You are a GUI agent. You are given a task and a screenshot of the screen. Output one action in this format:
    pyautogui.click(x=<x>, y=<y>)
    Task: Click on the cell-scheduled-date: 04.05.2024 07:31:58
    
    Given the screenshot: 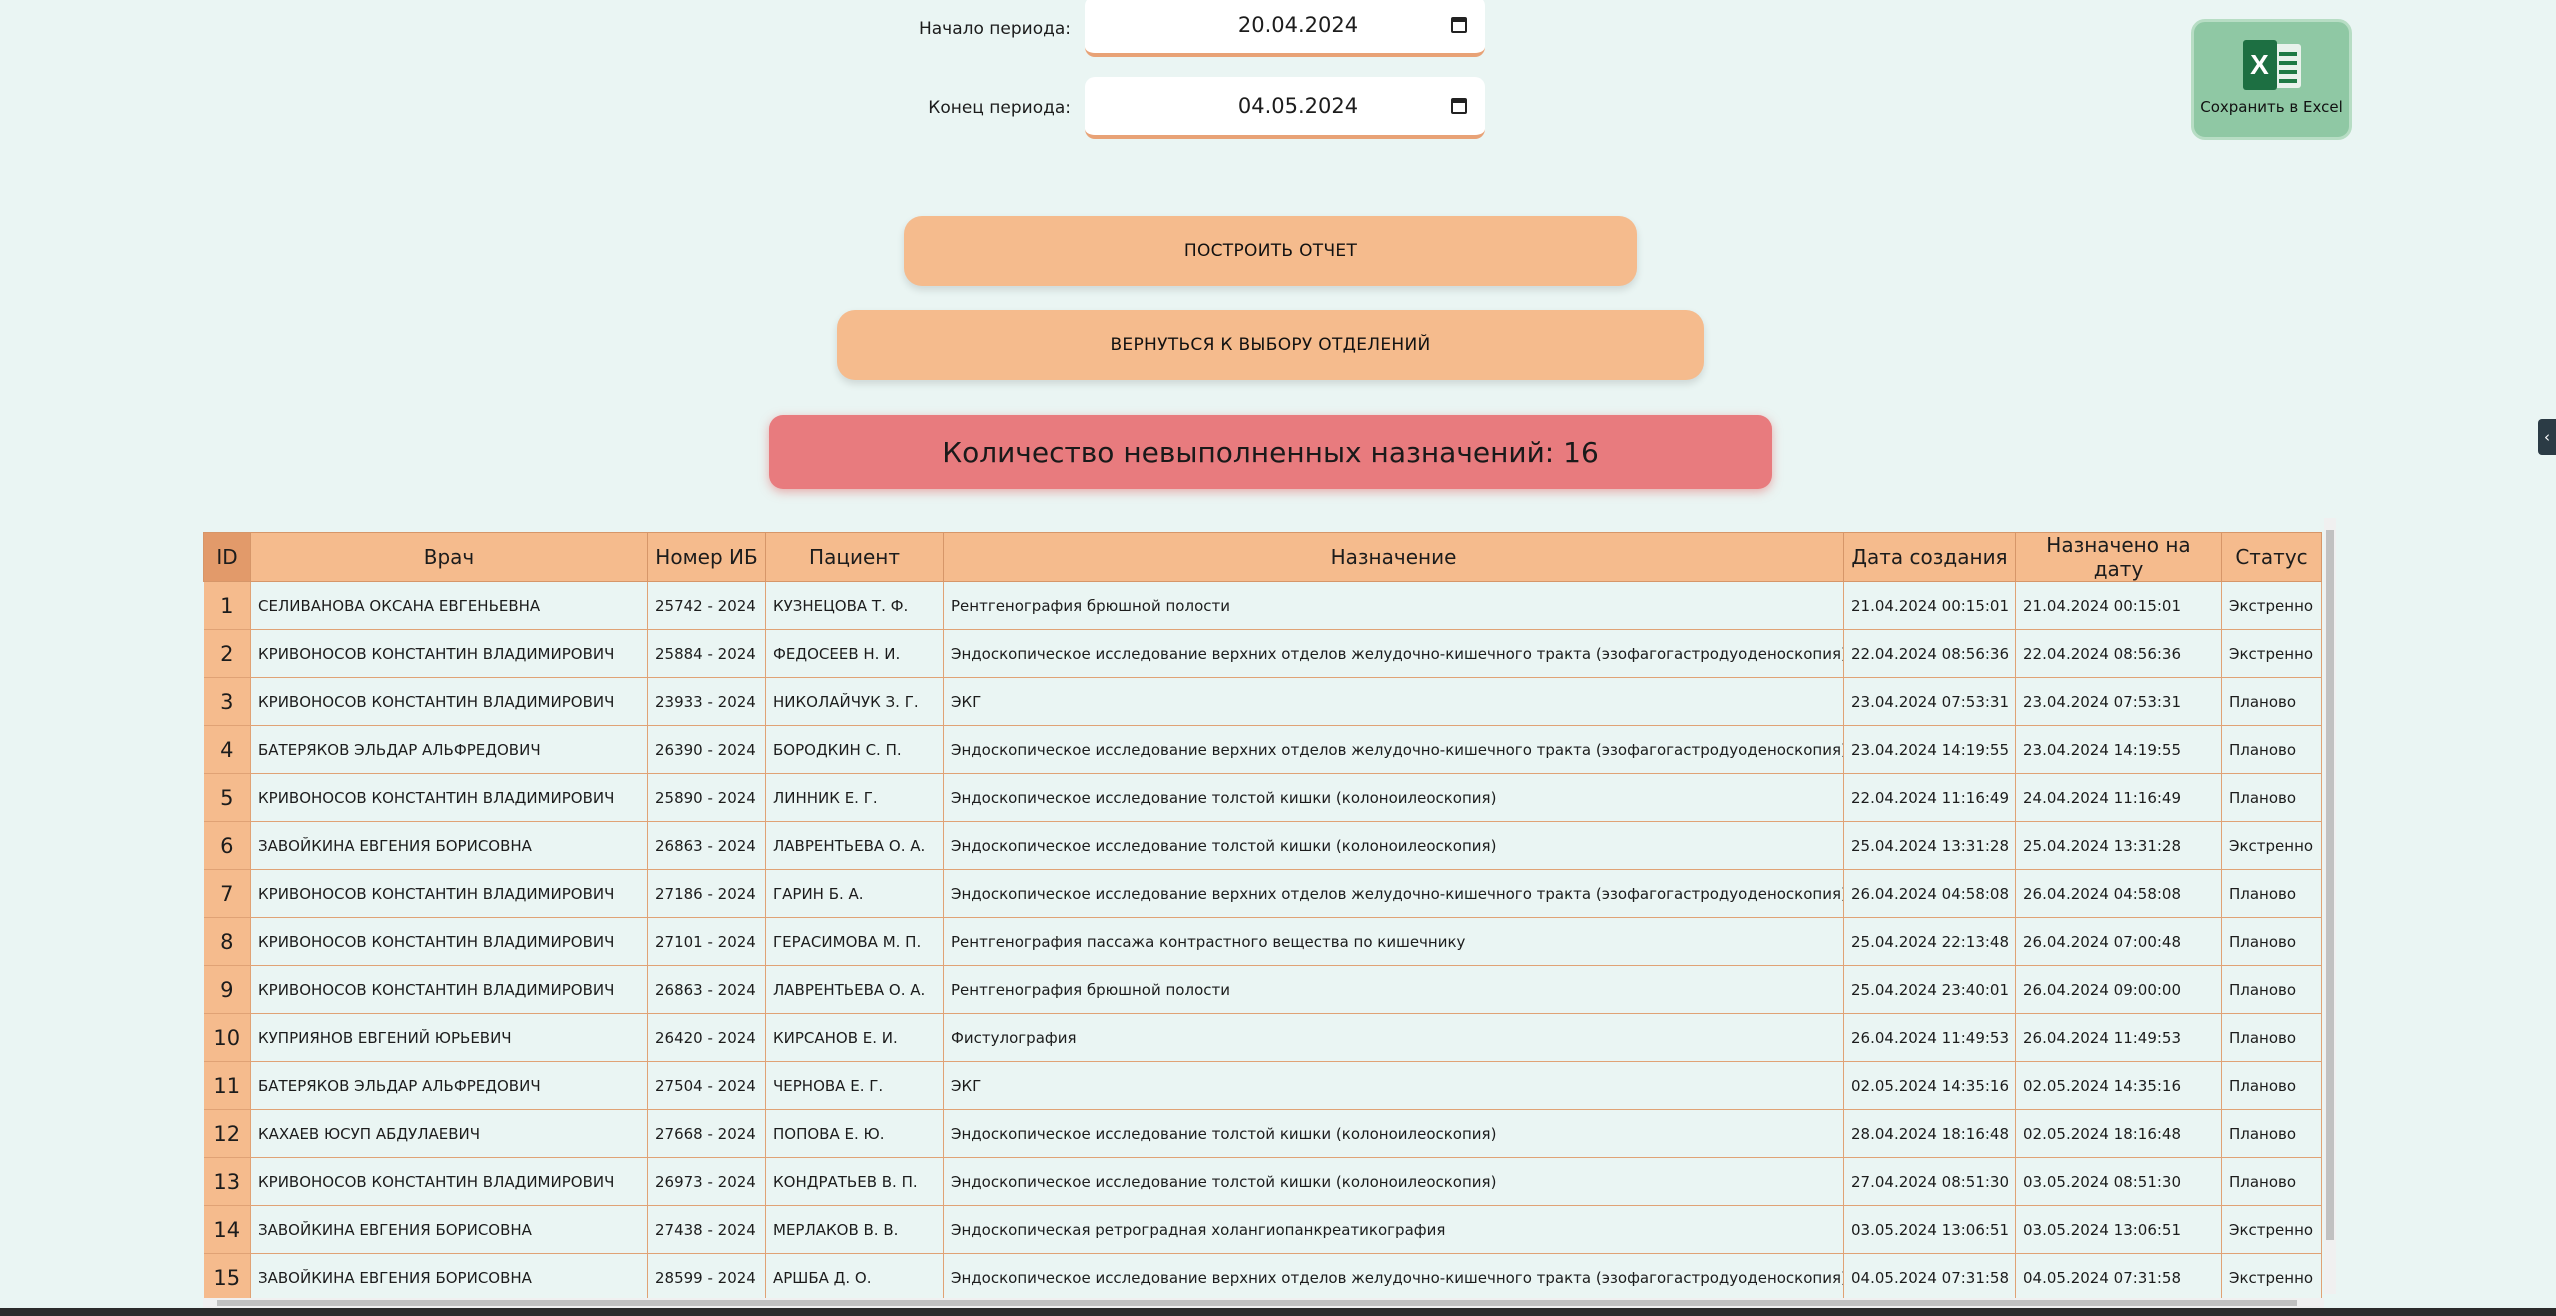 What is the action you would take?
    pyautogui.click(x=2118, y=1275)
    